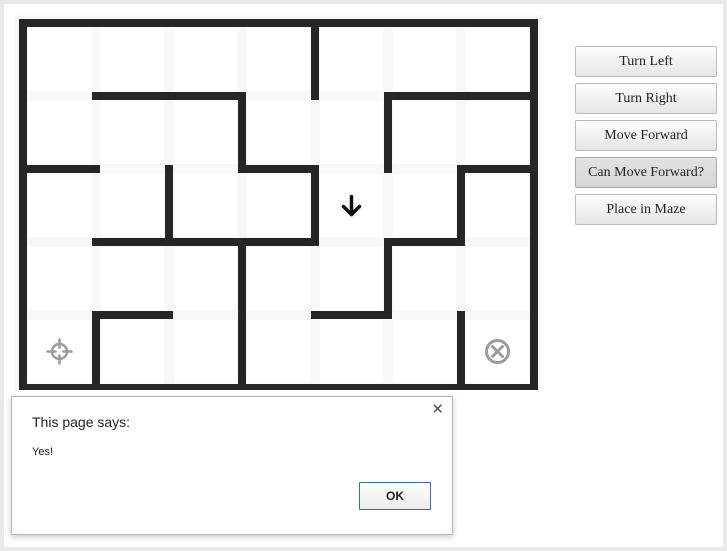  I want to click on can-move-forward-button: Can Move Forward?, so click(646, 172).